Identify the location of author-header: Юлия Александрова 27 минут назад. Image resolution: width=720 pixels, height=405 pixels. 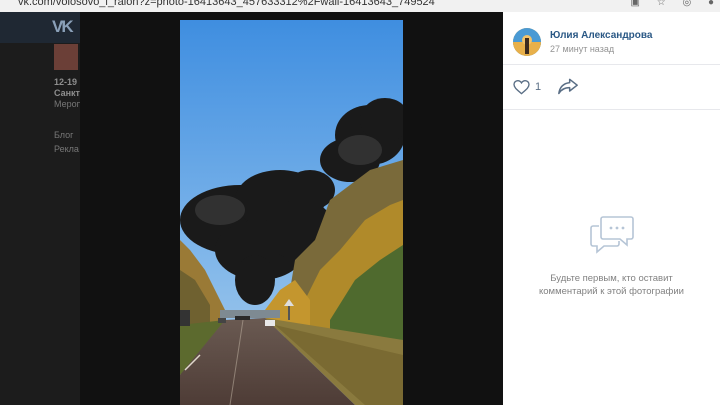
(611, 38).